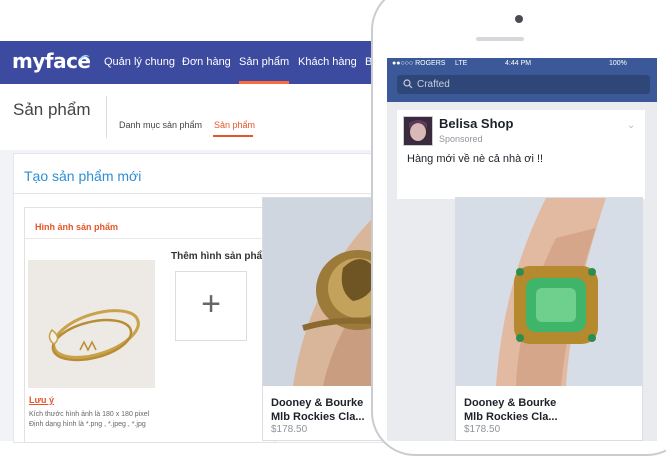 Image resolution: width=666 pixels, height=456 pixels. Describe the element at coordinates (433, 84) in the screenshot. I see `search-placeholder: Crafted` at that location.